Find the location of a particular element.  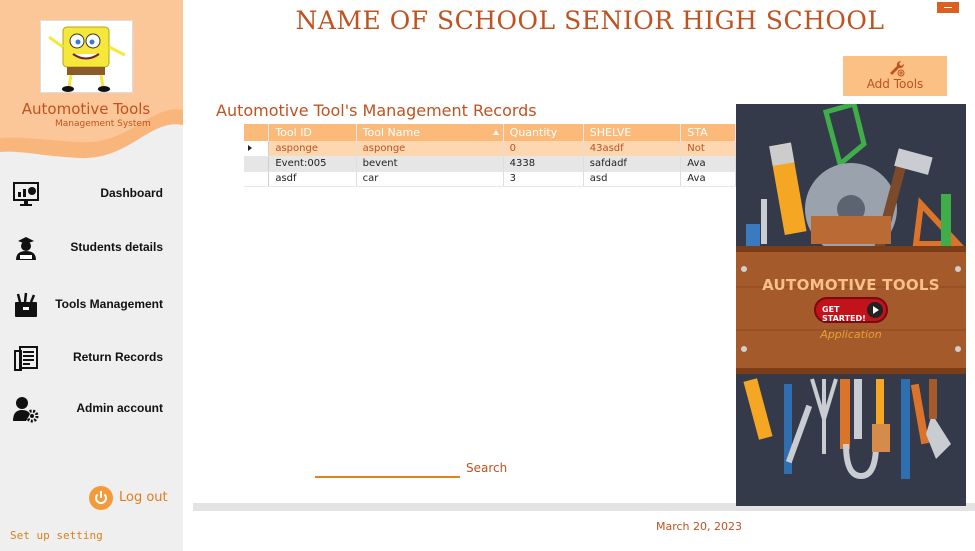

app-name: Automotive Tools is located at coordinates (86, 109).